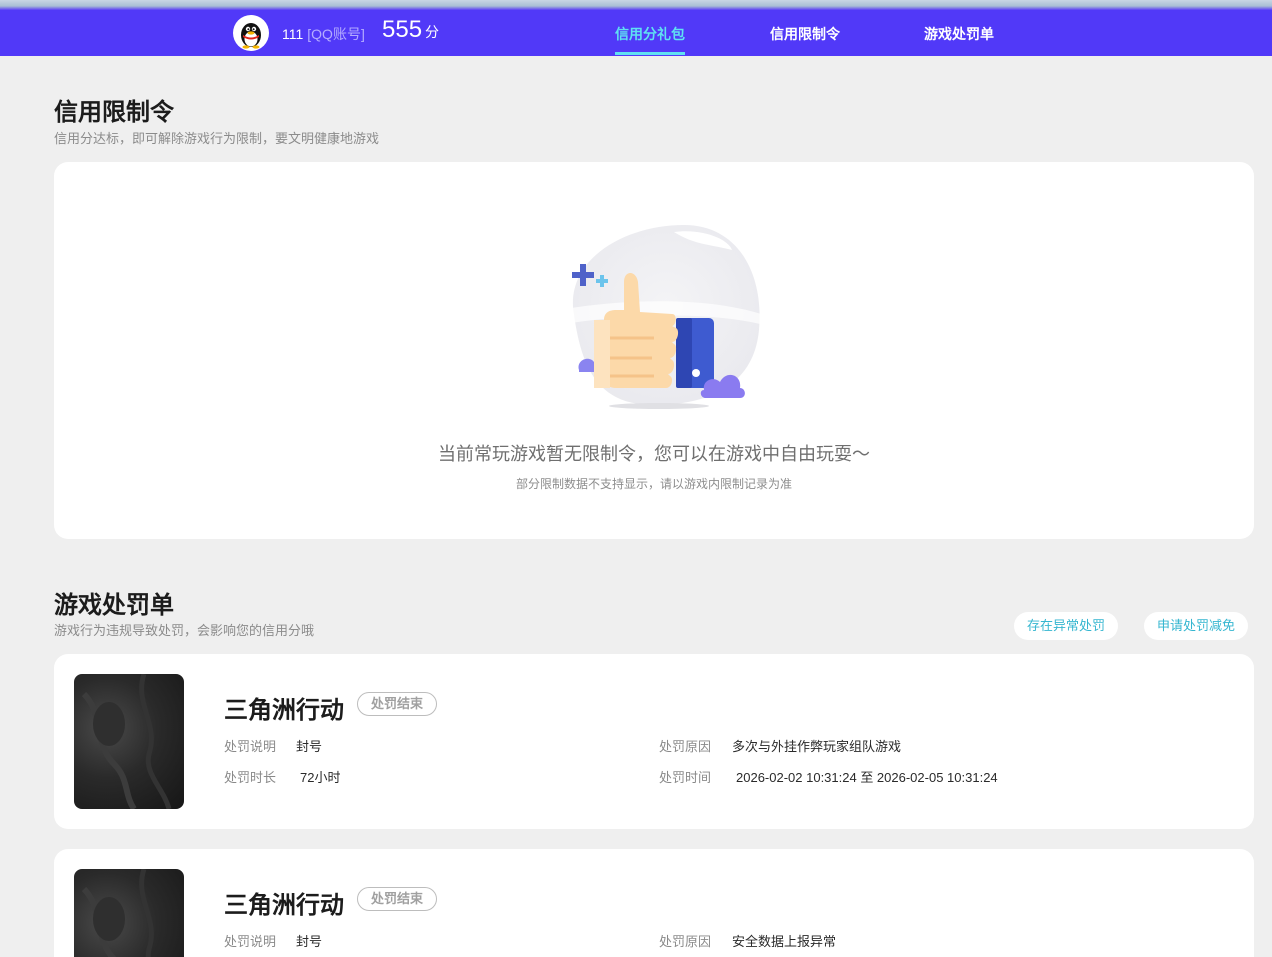 Image resolution: width=1272 pixels, height=957 pixels. Describe the element at coordinates (320, 777) in the screenshot. I see `duration-value: 72小时` at that location.